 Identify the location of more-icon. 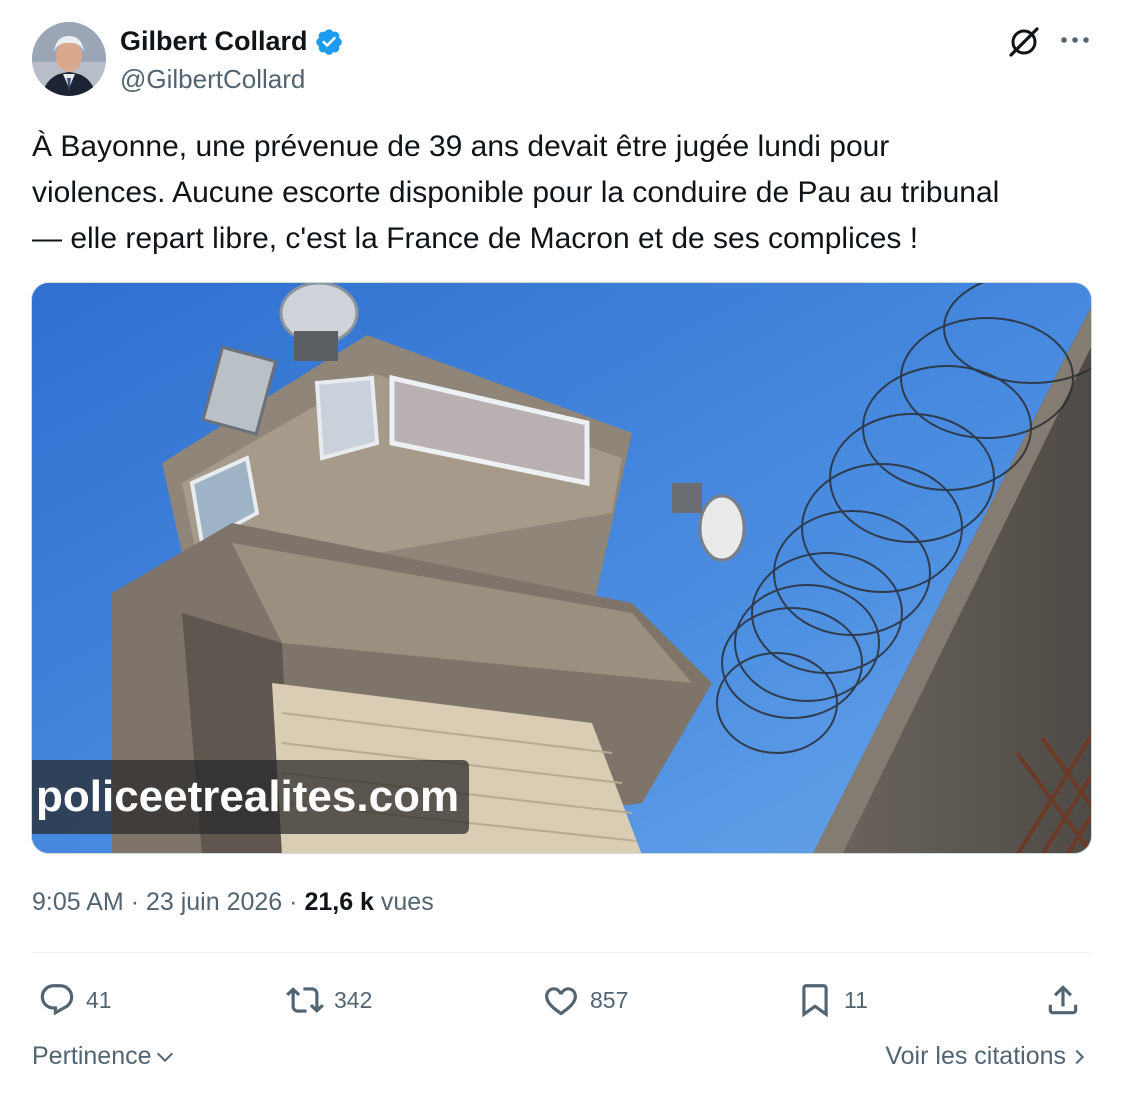
(1075, 40).